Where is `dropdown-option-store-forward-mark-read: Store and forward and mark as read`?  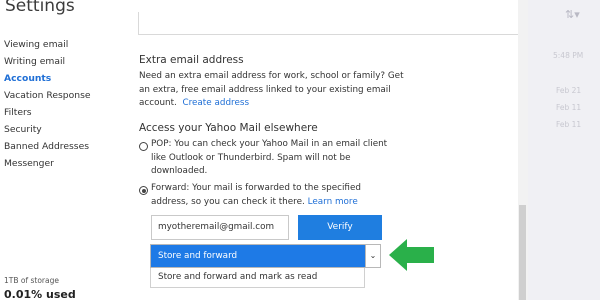 dropdown-option-store-forward-mark-read: Store and forward and mark as read is located at coordinates (257, 278).